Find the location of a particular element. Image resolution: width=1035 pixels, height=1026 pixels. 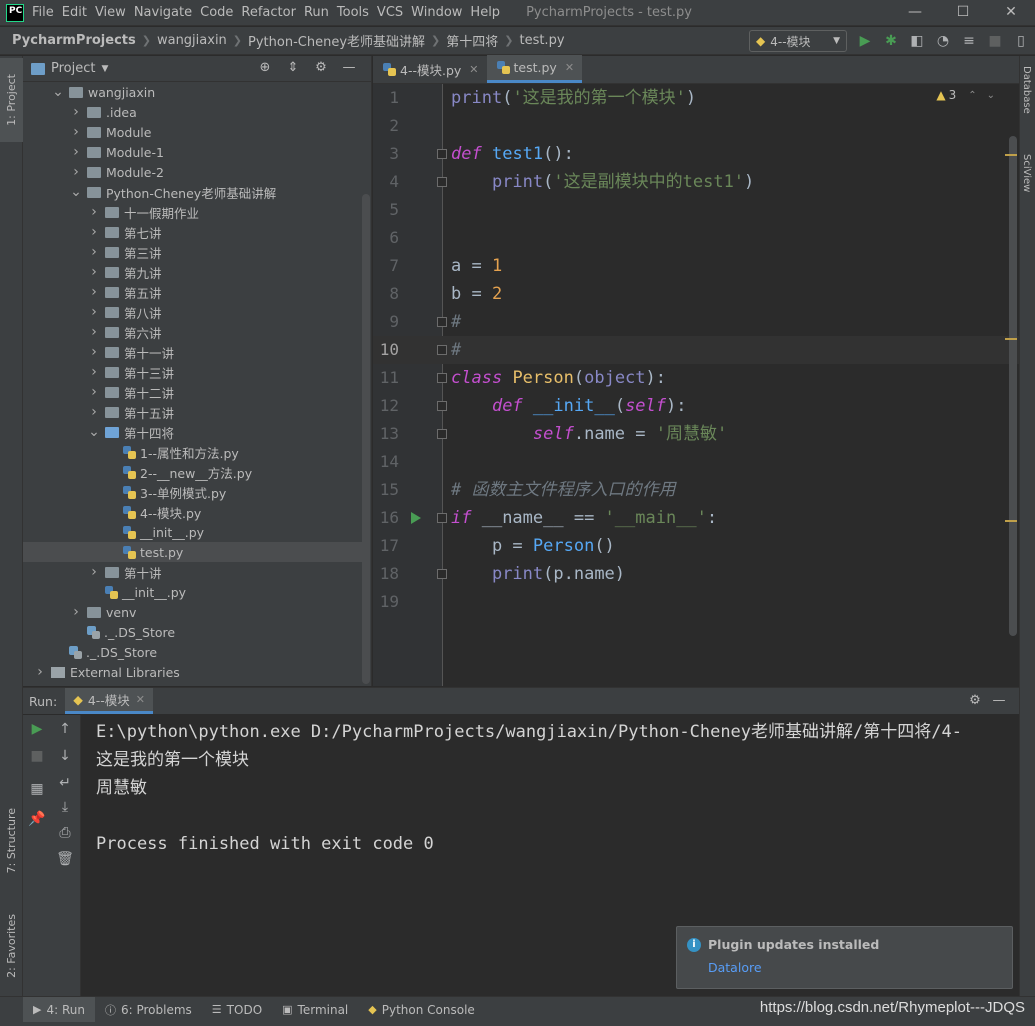

tree-item: › Module is located at coordinates (193, 132).